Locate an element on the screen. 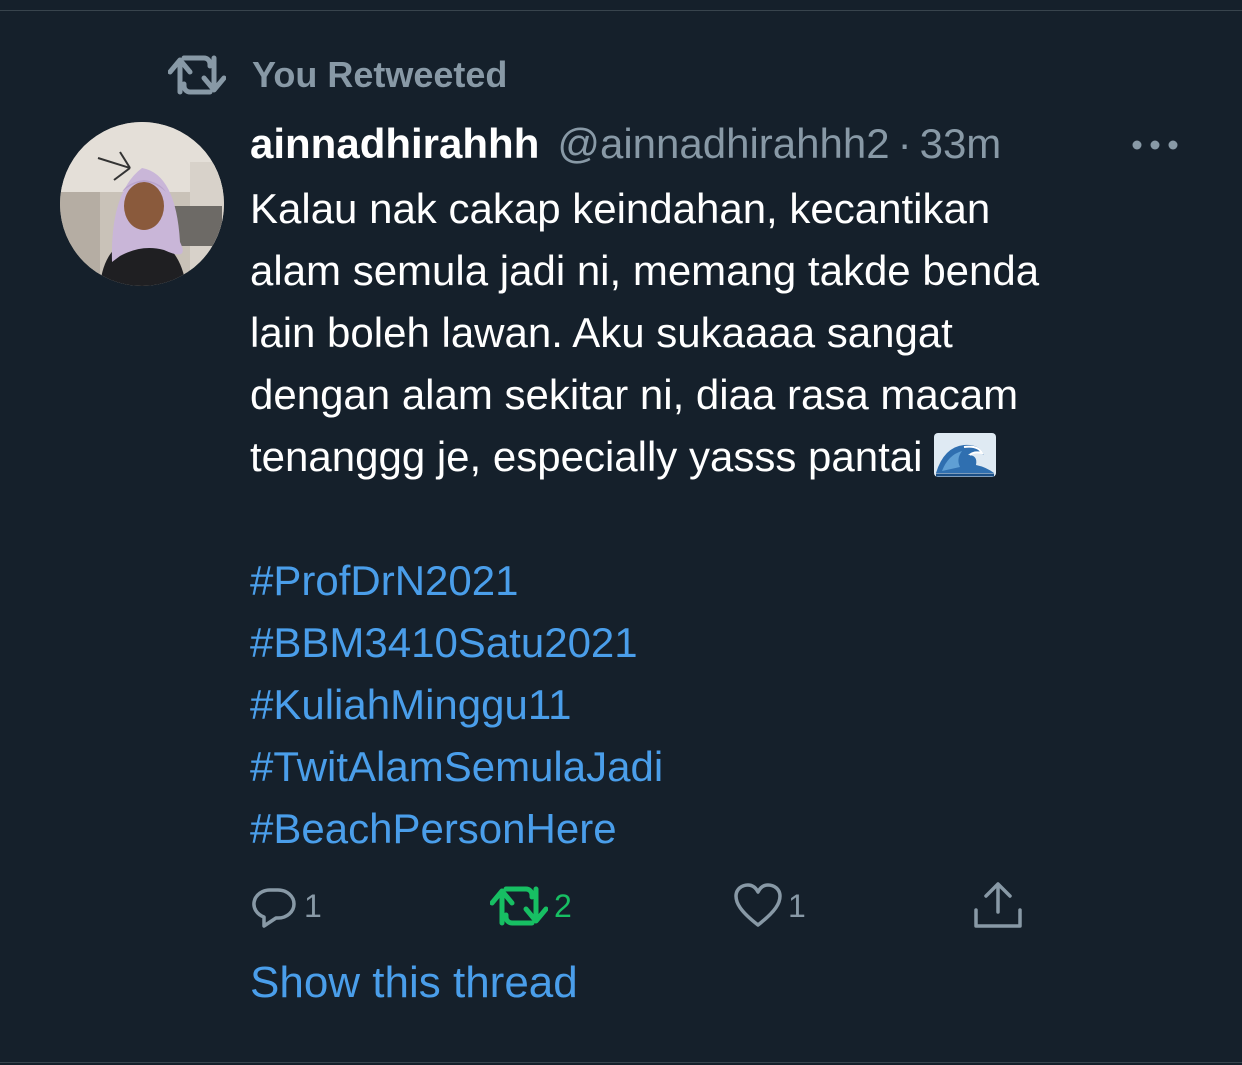 The width and height of the screenshot is (1242, 1065). hashtag-link: #KuliahMinggu11 is located at coordinates (730, 705).